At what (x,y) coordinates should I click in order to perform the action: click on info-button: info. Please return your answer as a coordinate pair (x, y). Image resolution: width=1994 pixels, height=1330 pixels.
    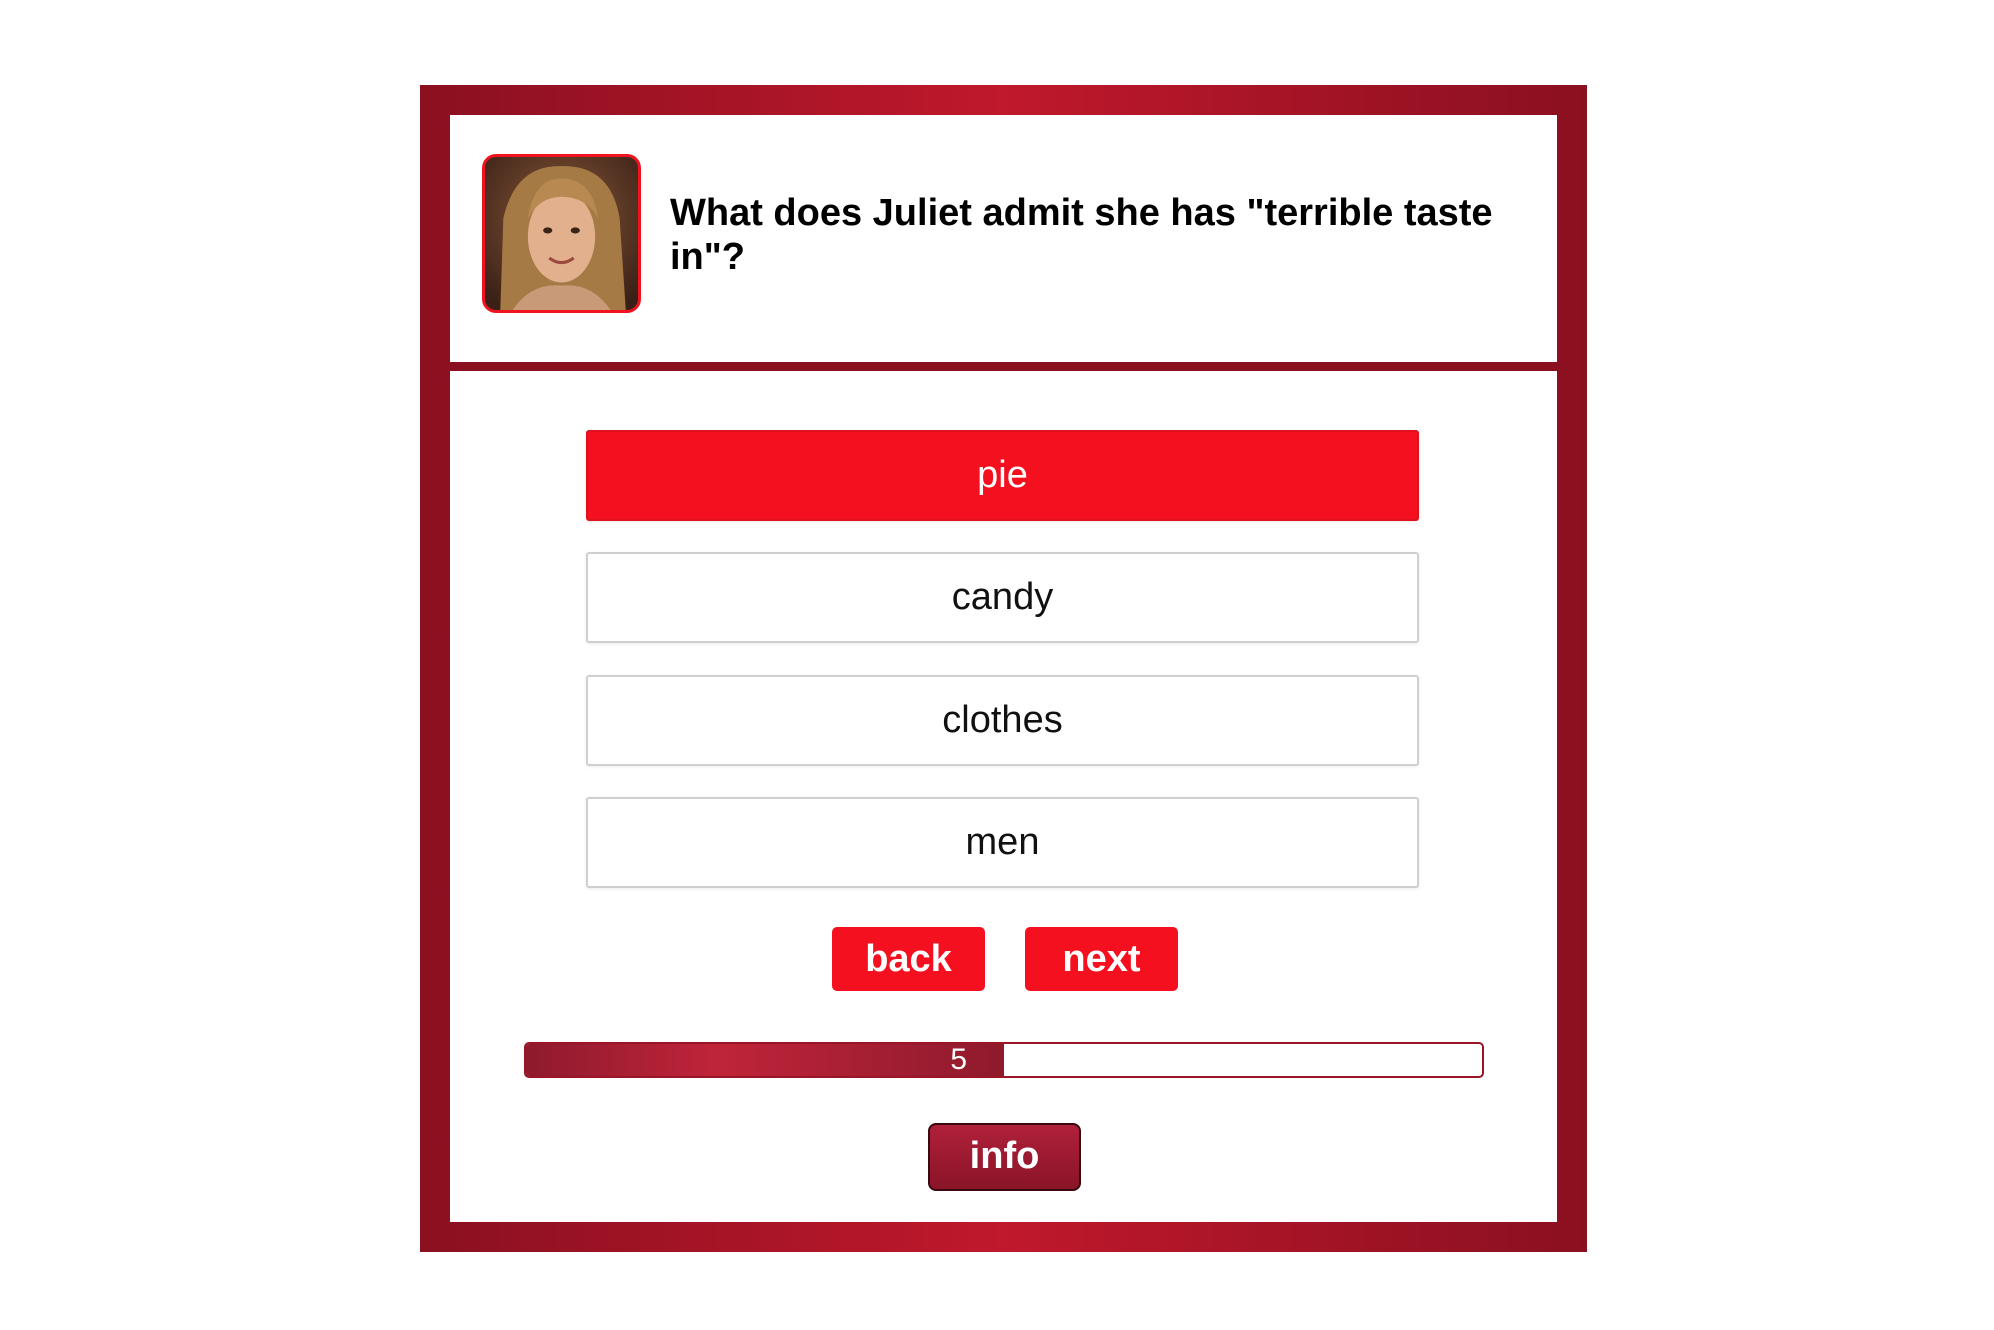
    Looking at the image, I should click on (1004, 1157).